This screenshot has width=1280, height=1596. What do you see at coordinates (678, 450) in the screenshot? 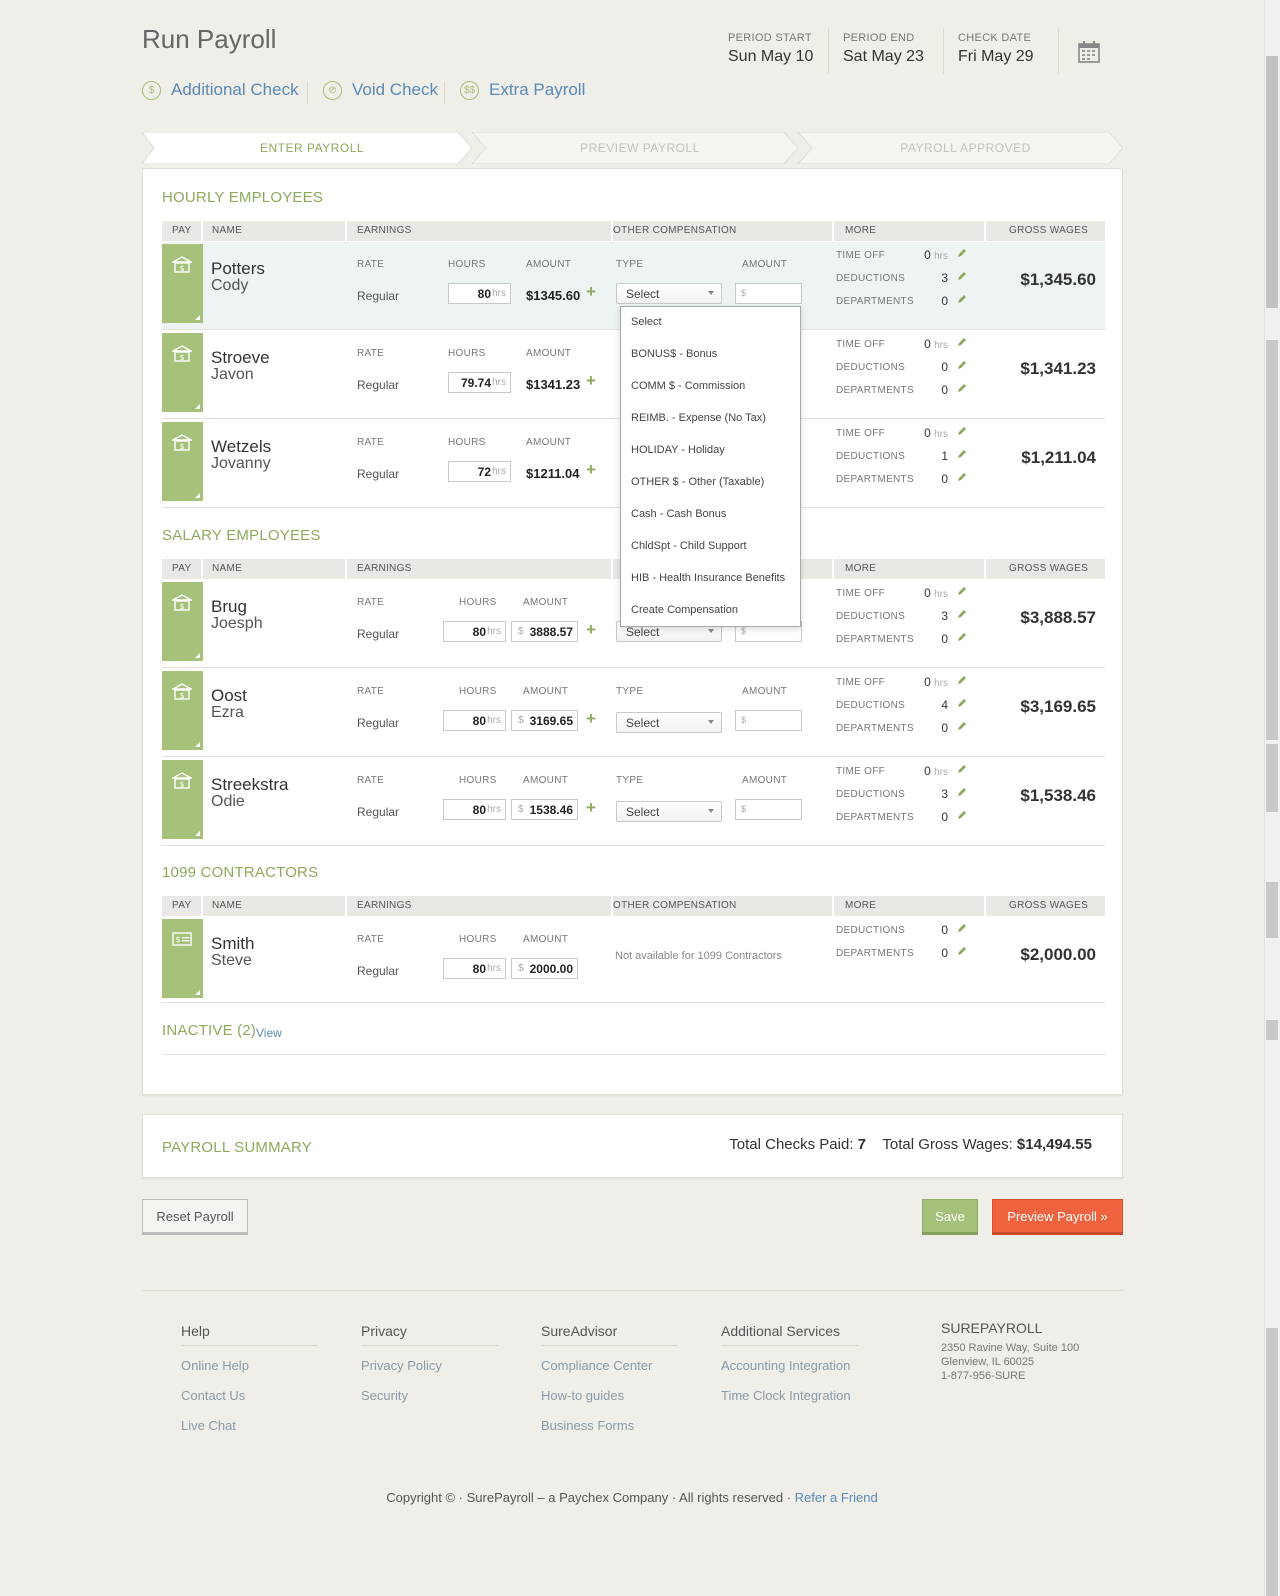
I see `dropdown-option: HOLIDAY - Holiday` at bounding box center [678, 450].